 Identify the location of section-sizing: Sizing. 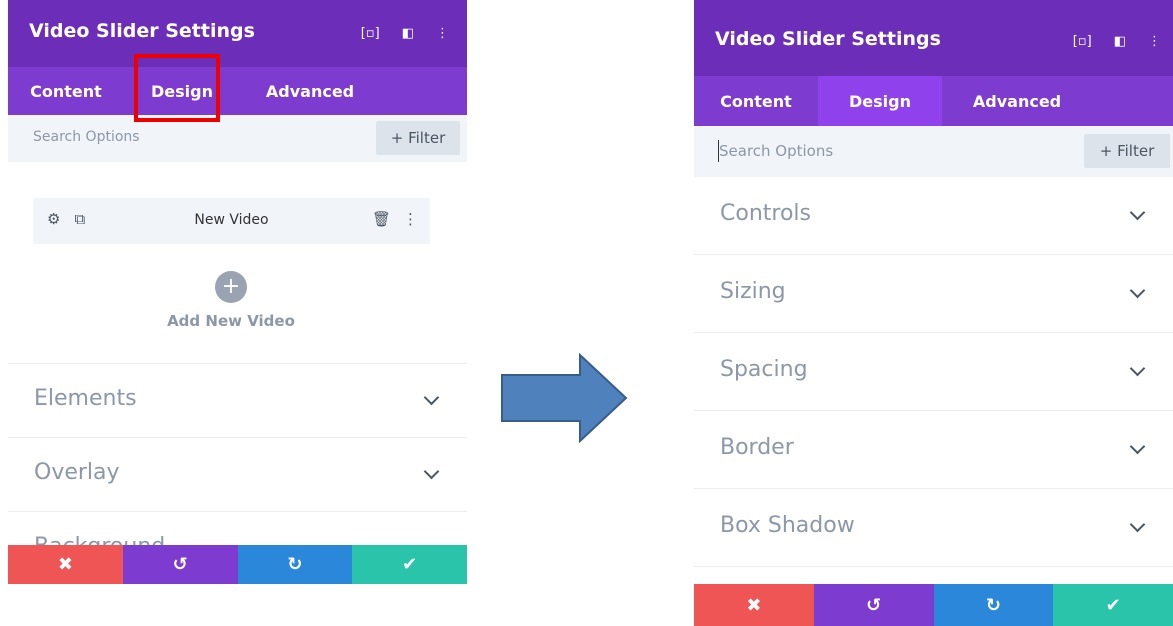
(933, 294).